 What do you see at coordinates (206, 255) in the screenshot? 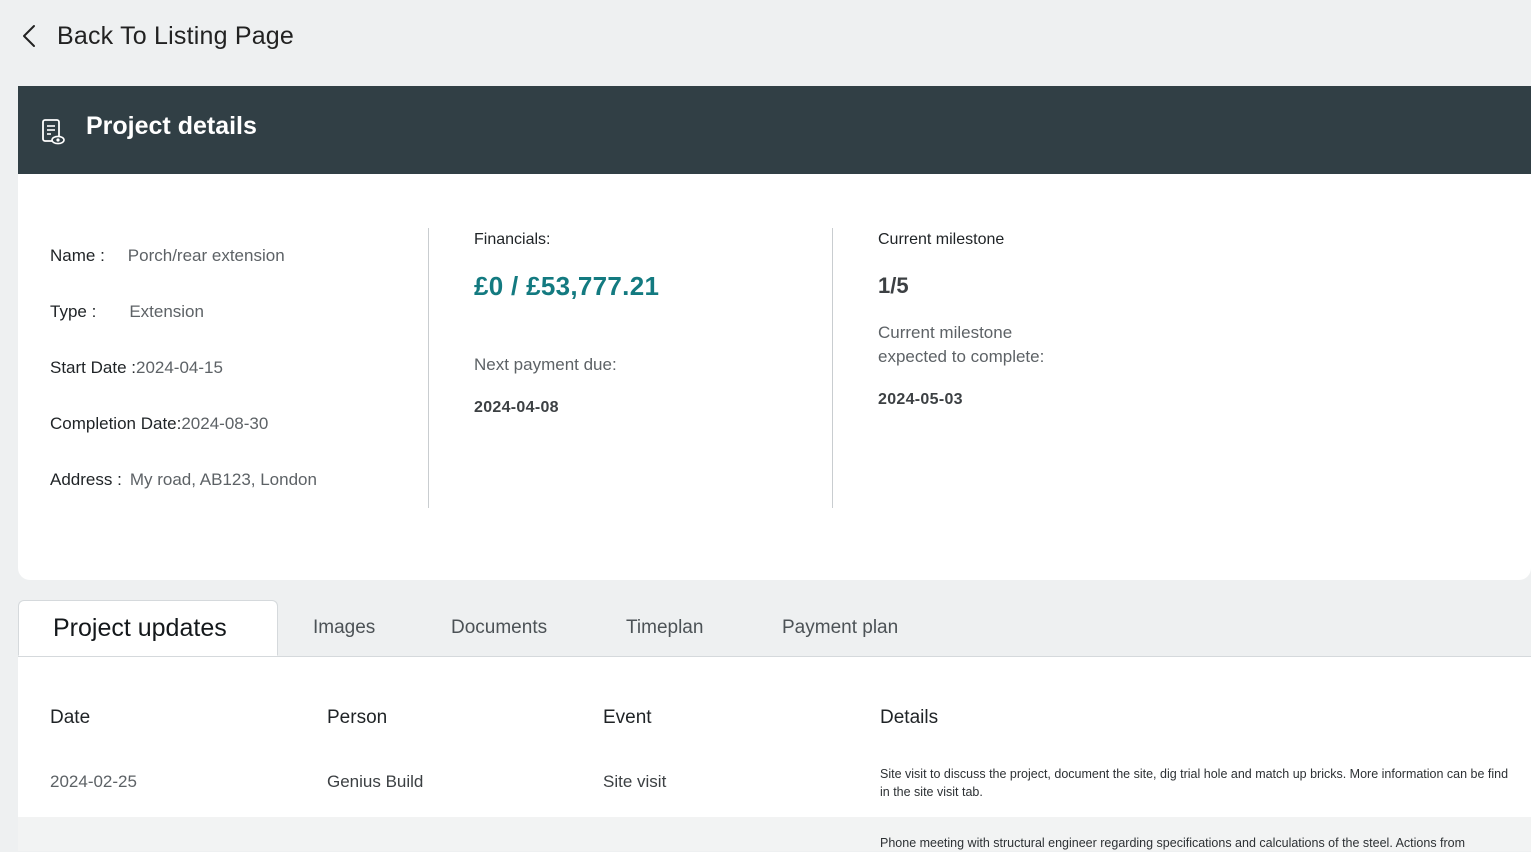
I see `info-value: Porch/rear extension` at bounding box center [206, 255].